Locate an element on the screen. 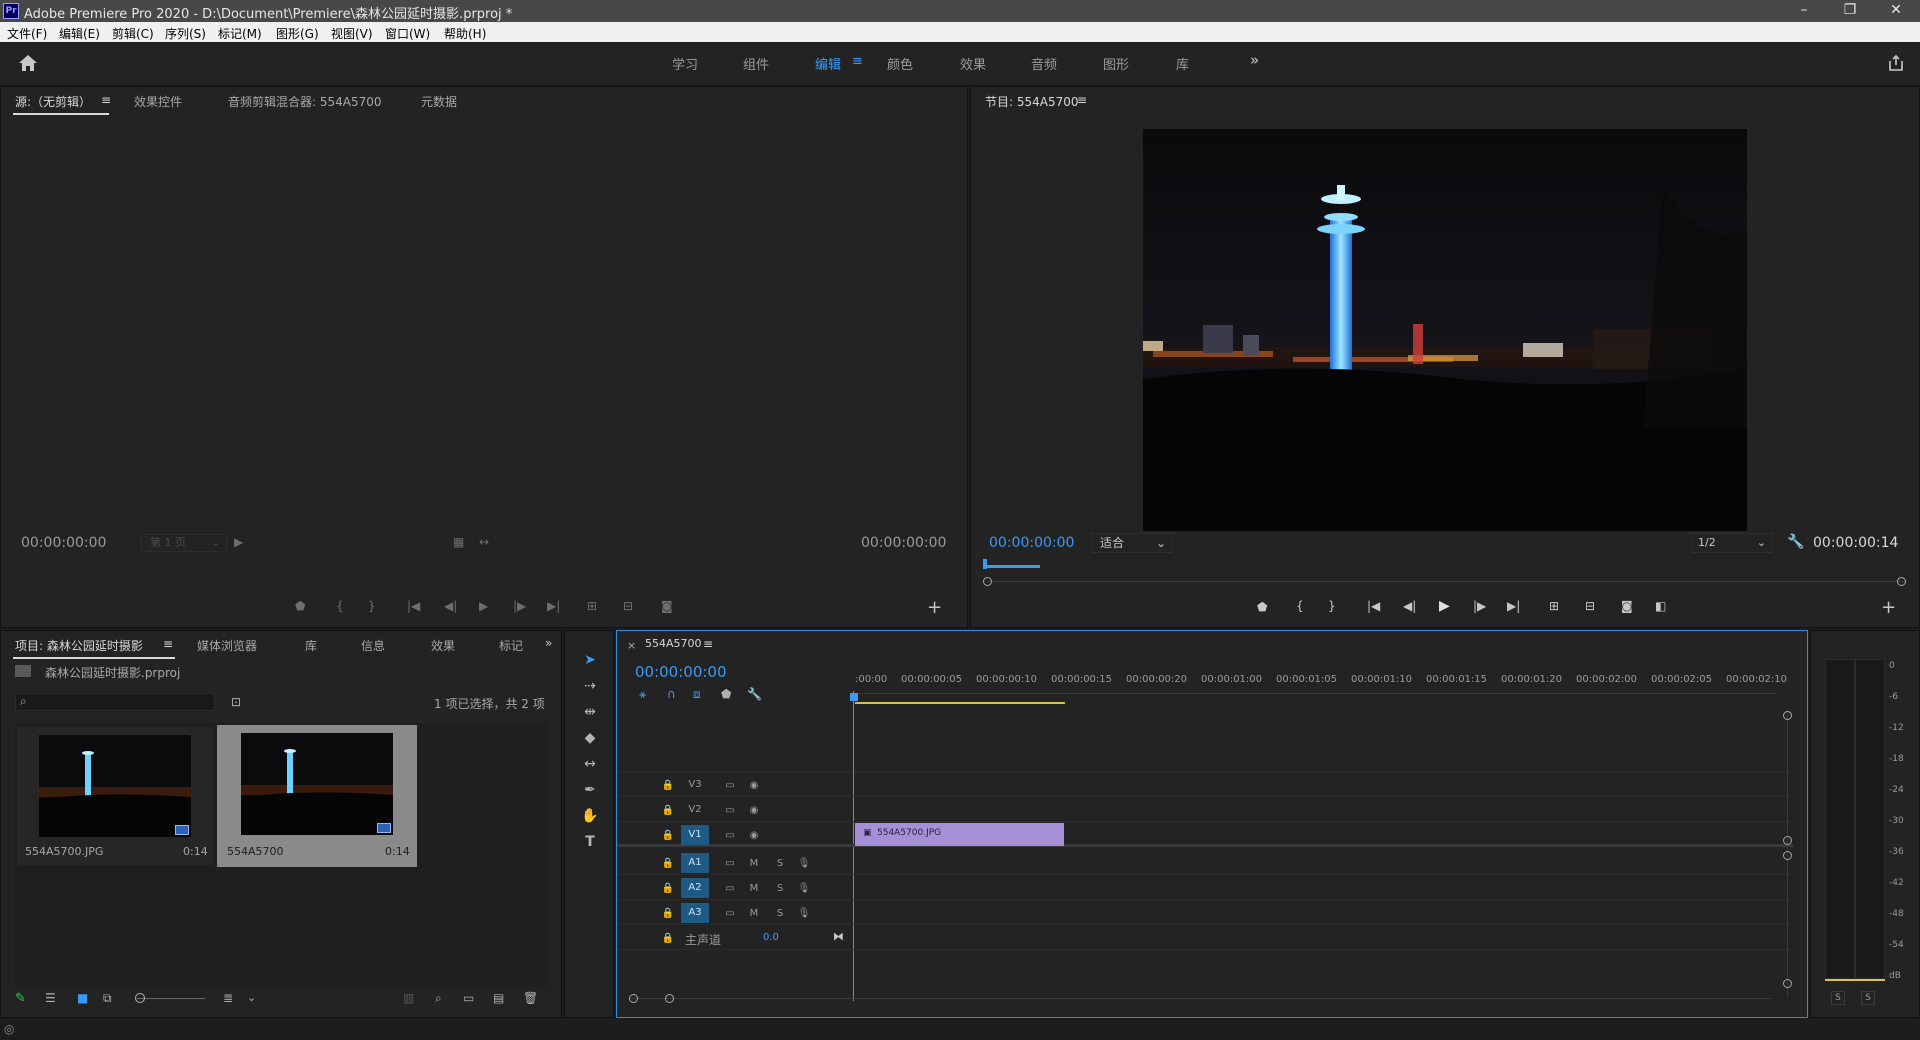 The width and height of the screenshot is (1920, 1040). tab-audio-clip-mixer: 音频剪辑混合器: 554A5700 is located at coordinates (305, 101).